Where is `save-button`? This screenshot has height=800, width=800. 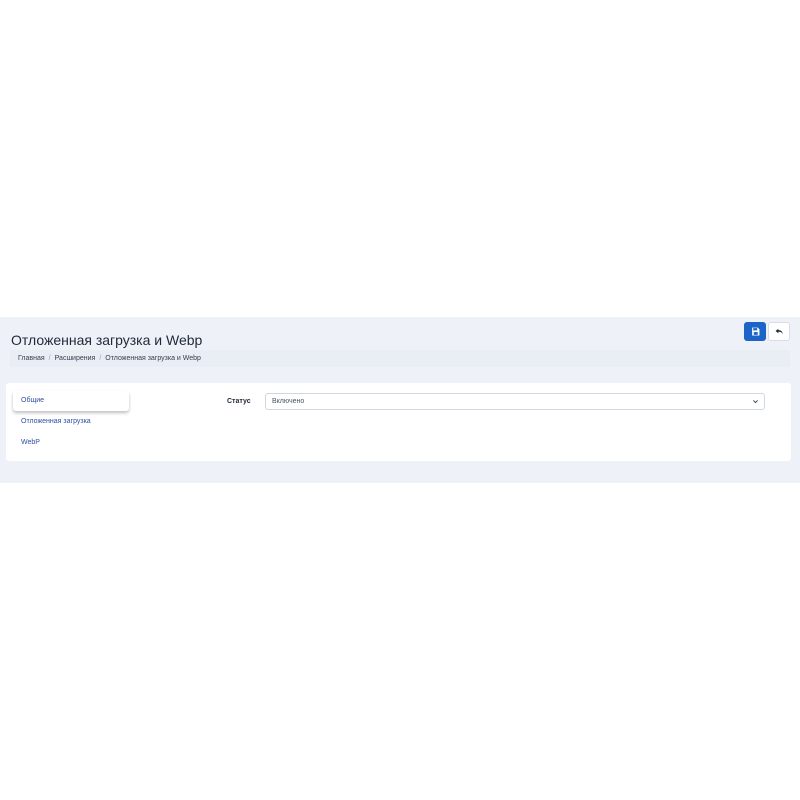
save-button is located at coordinates (755, 331).